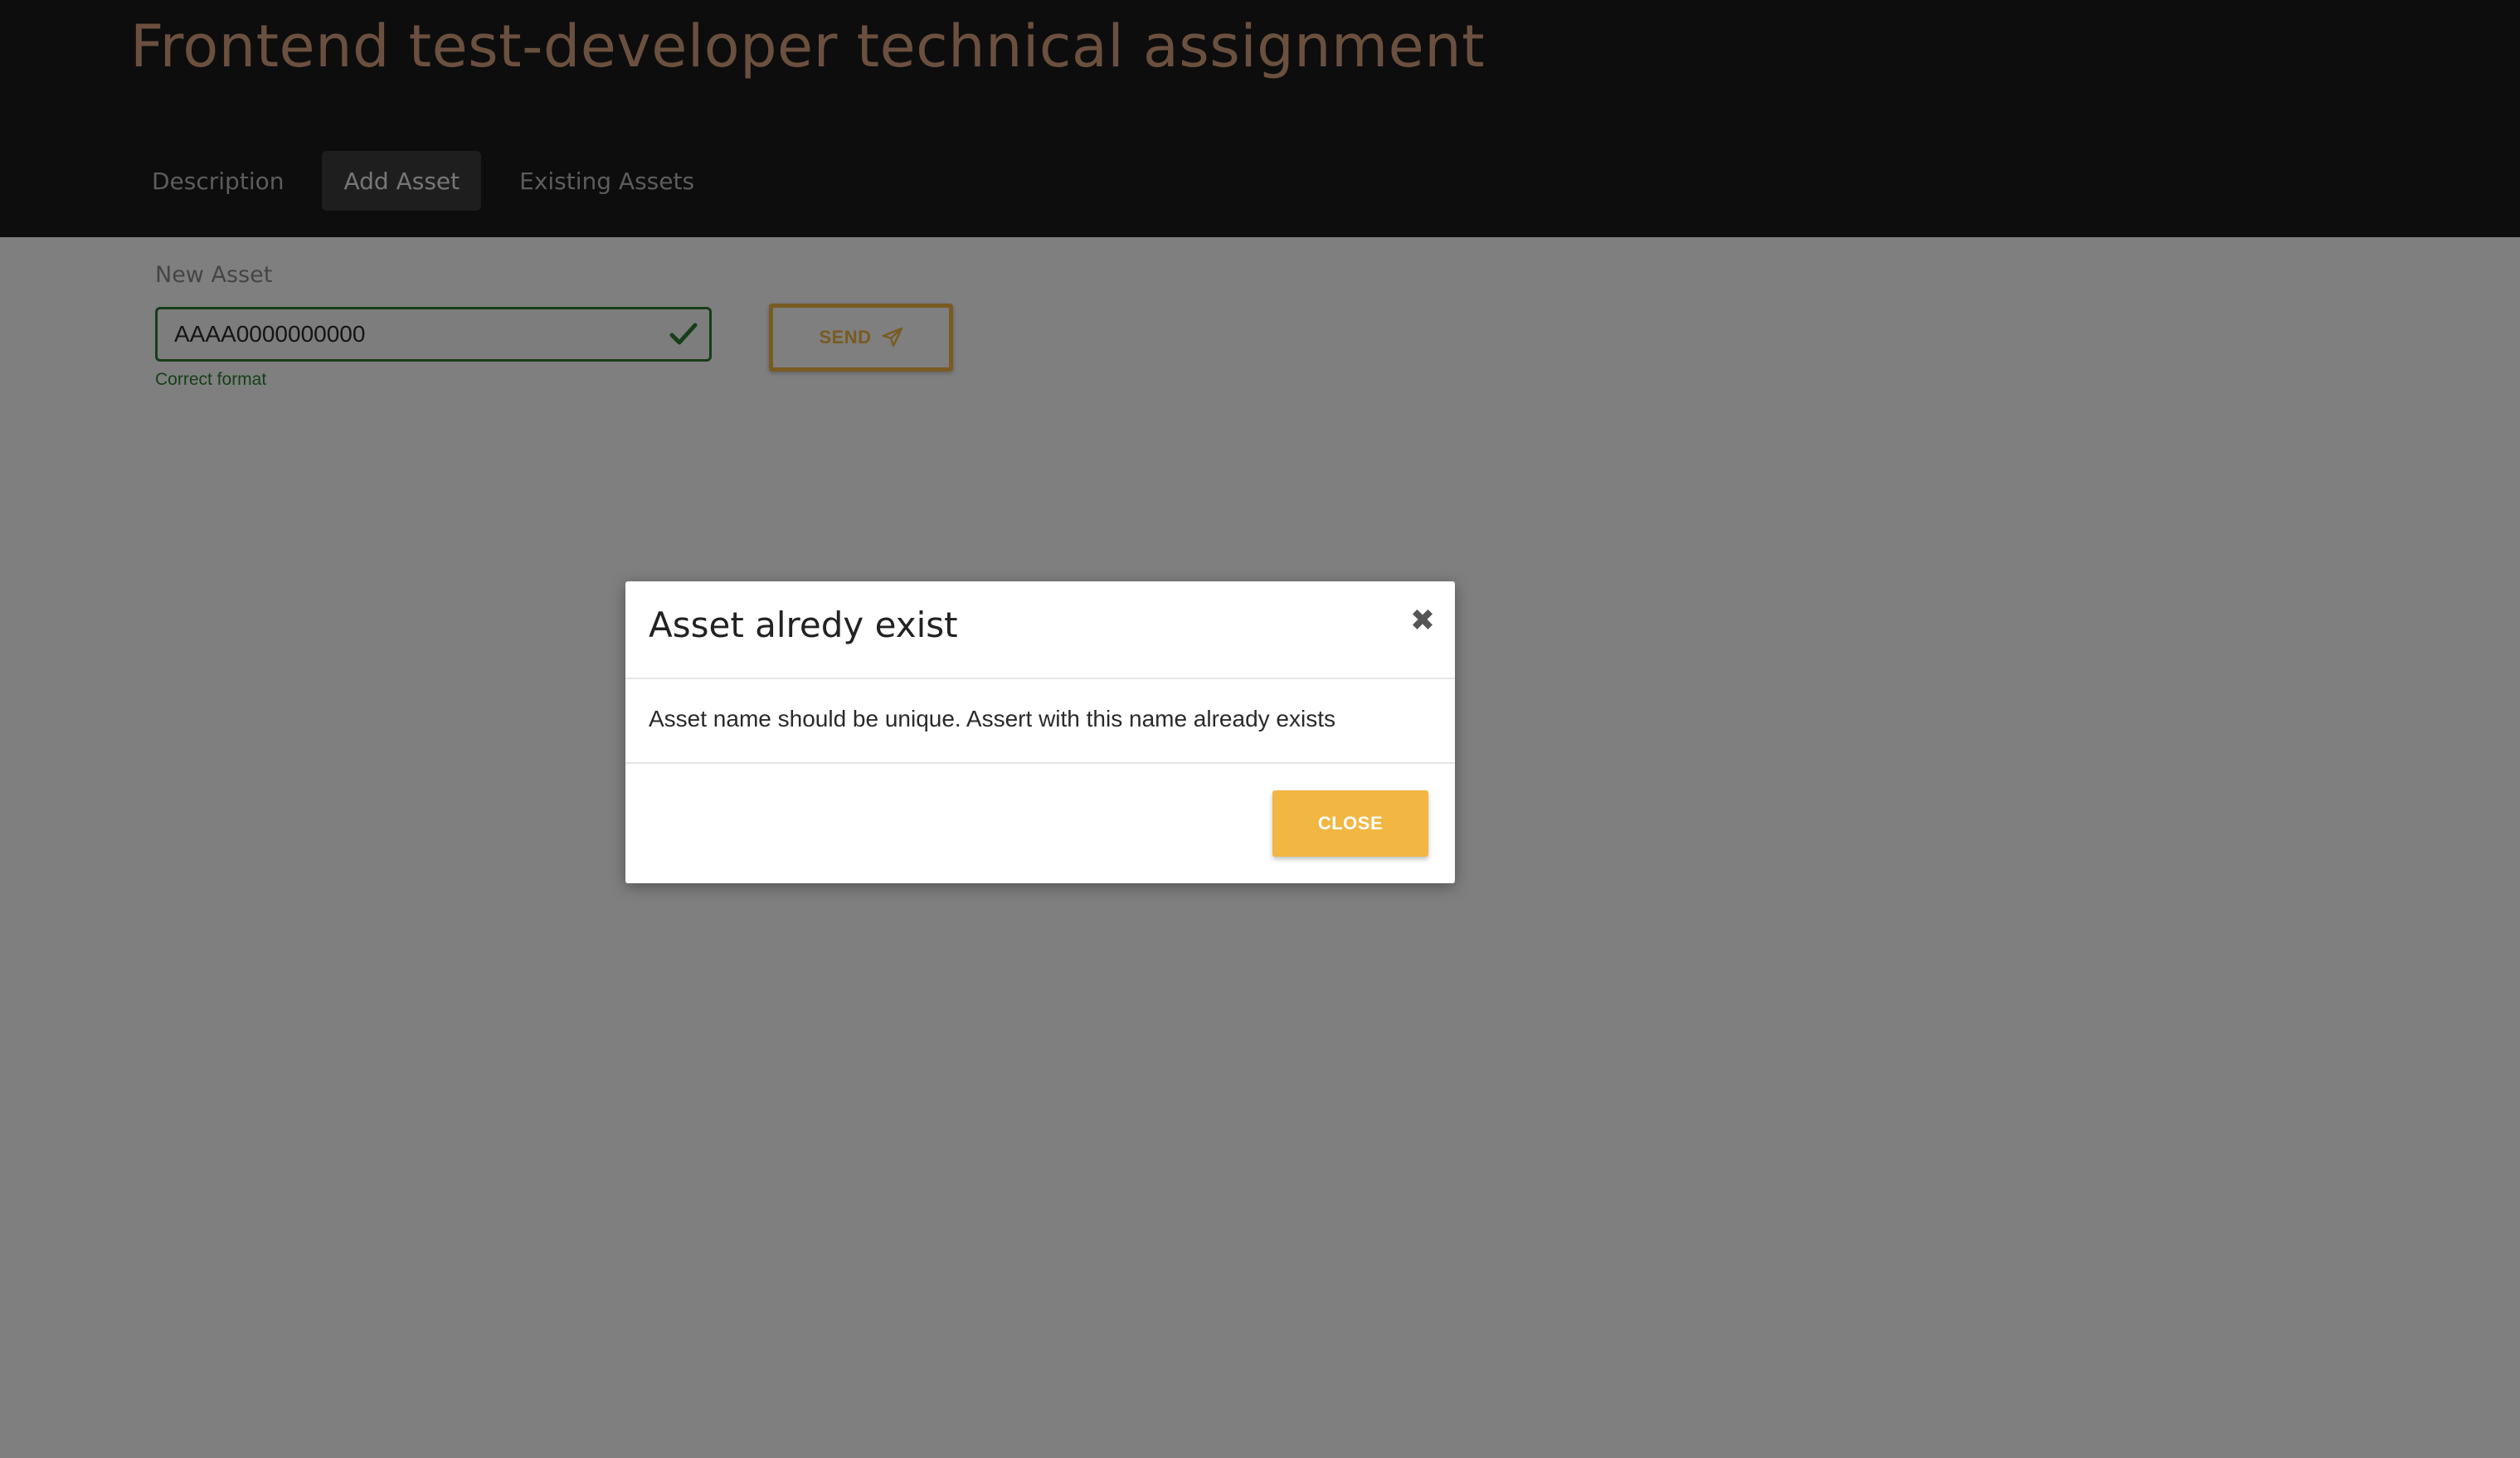 The image size is (2520, 1458). I want to click on close-button: CLOSE, so click(1350, 823).